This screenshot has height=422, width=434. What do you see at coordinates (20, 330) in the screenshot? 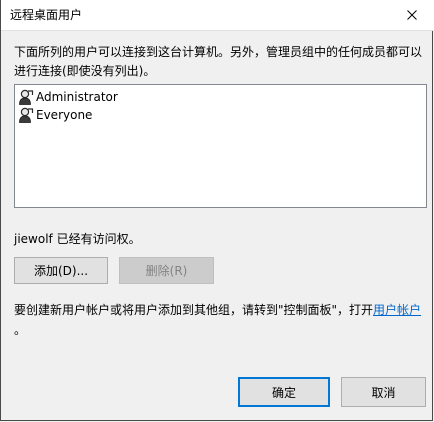
I see `footer-tail: 。` at bounding box center [20, 330].